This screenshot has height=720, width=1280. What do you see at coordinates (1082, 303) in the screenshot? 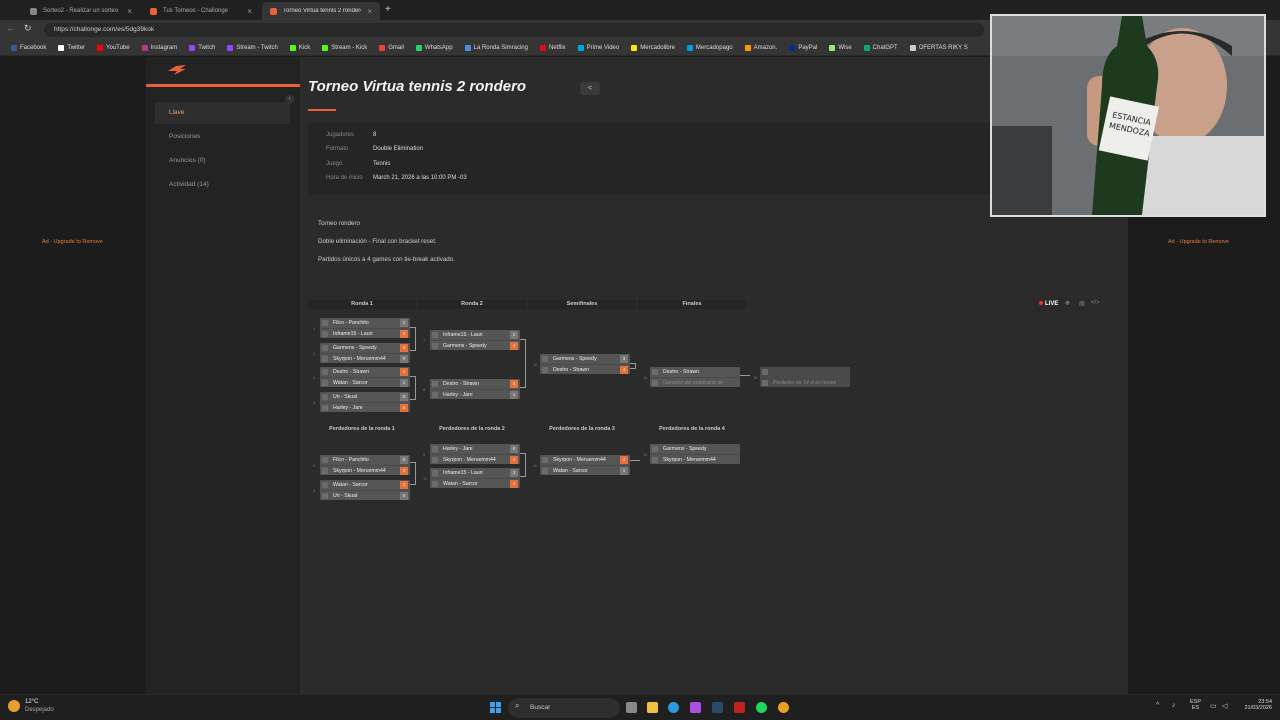
I see `print-icon: ▤` at bounding box center [1082, 303].